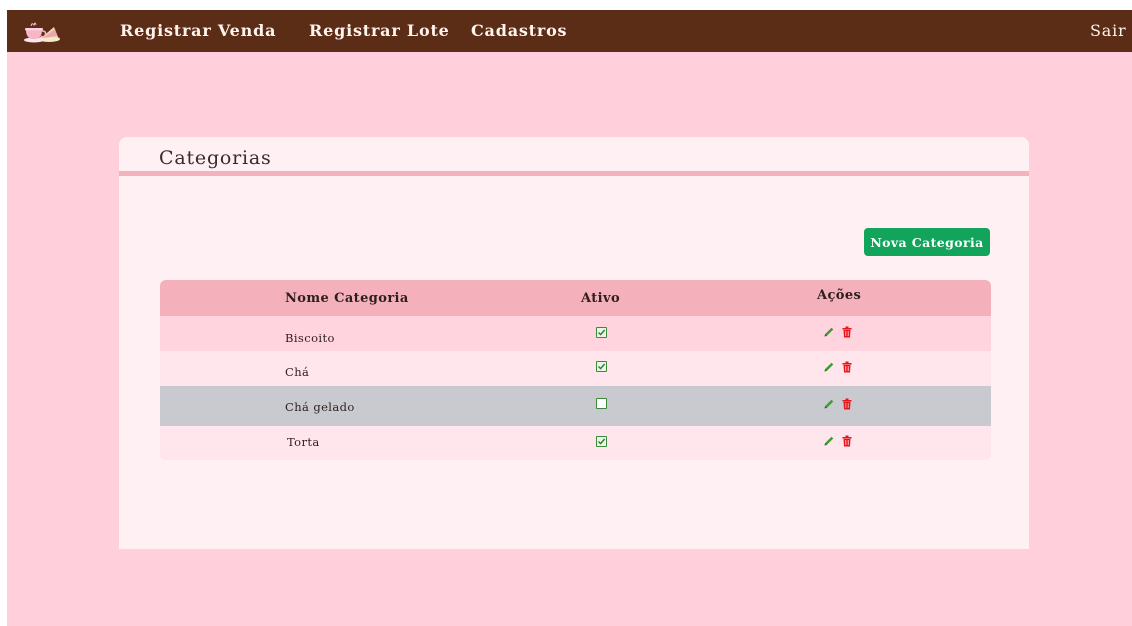 The height and width of the screenshot is (626, 1132). What do you see at coordinates (347, 298) in the screenshot?
I see `column-header-name: Nome Categoria` at bounding box center [347, 298].